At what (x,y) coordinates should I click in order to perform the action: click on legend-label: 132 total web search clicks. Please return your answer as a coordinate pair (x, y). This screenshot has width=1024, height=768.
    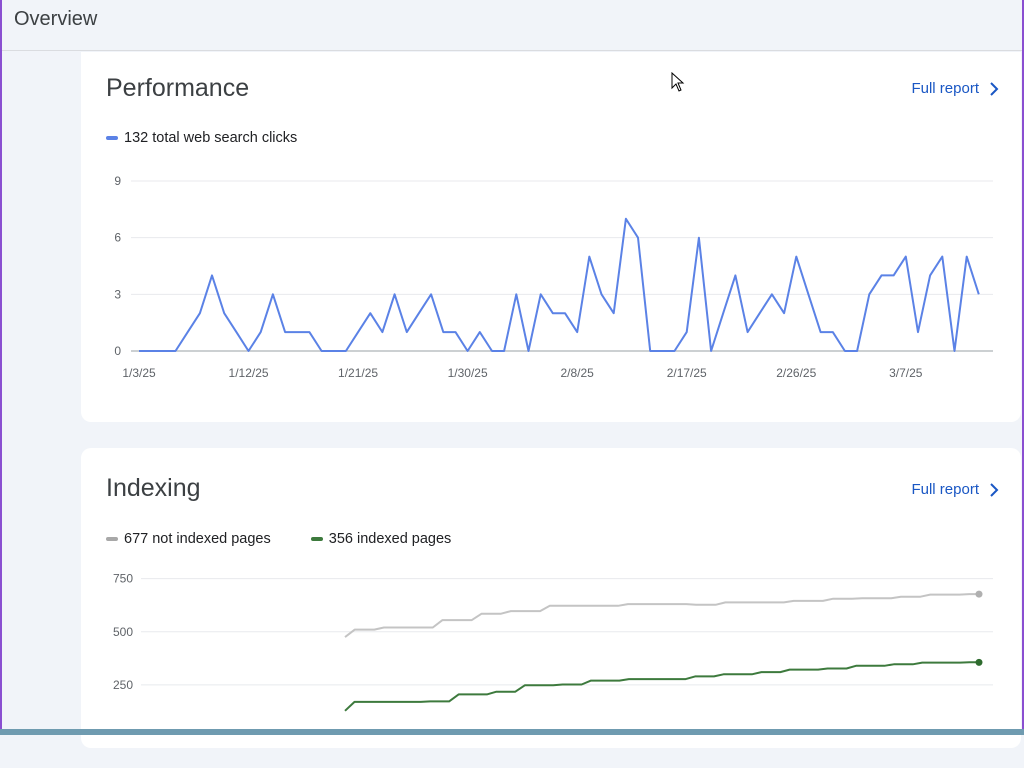
    Looking at the image, I should click on (211, 138).